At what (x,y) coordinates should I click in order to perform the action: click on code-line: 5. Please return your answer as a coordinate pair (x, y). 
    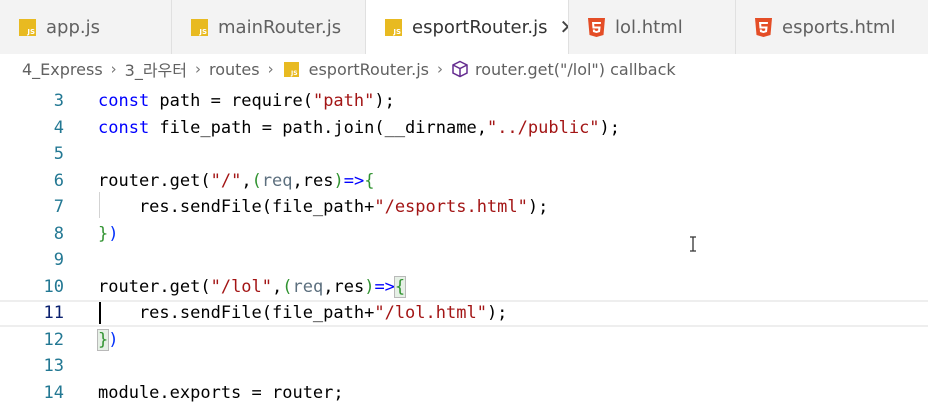
    Looking at the image, I should click on (464, 154).